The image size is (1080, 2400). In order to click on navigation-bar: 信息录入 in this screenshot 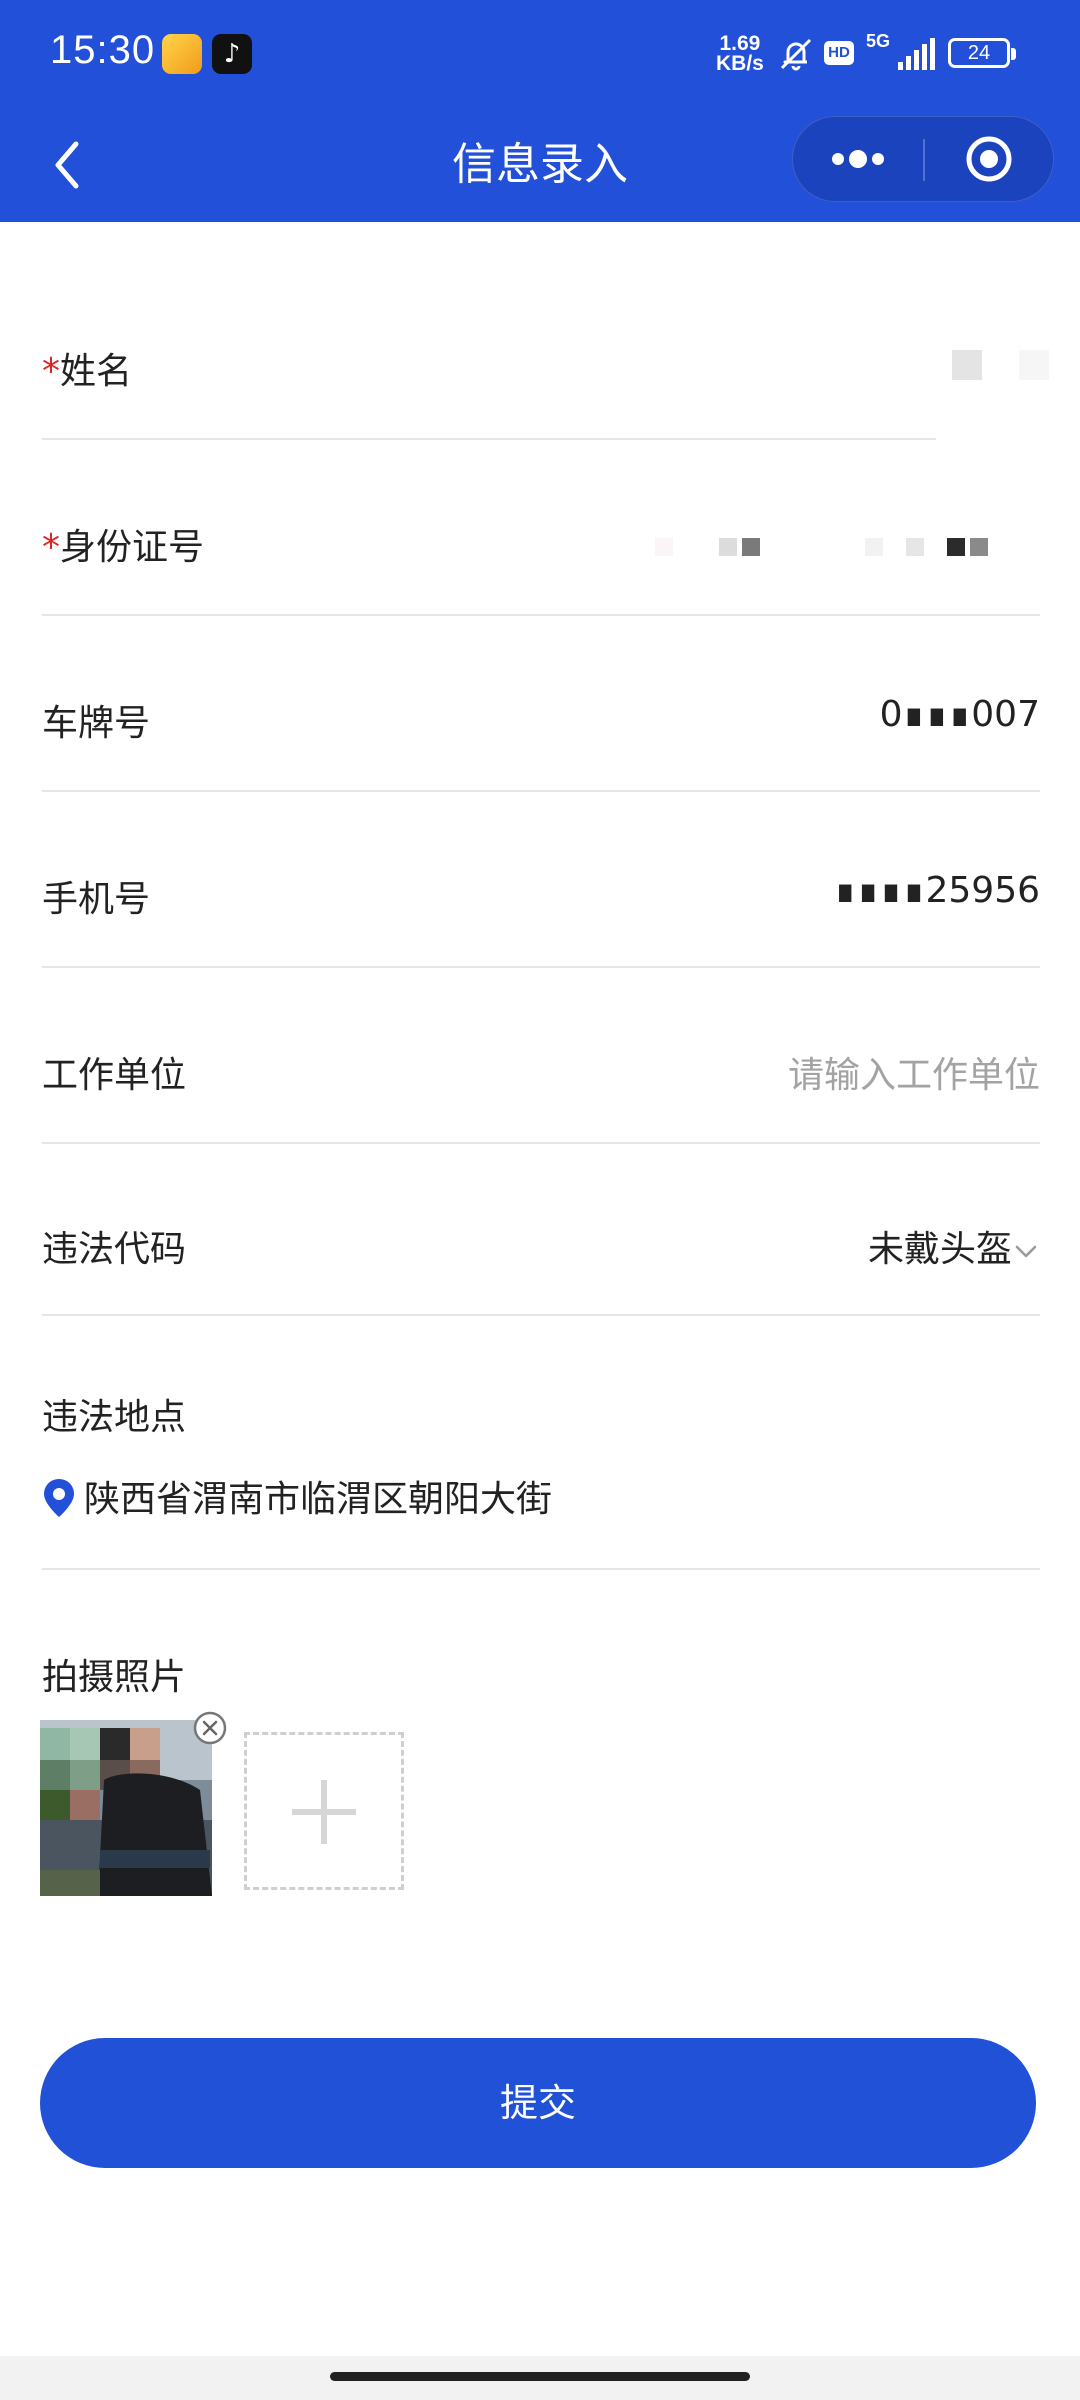, I will do `click(540, 165)`.